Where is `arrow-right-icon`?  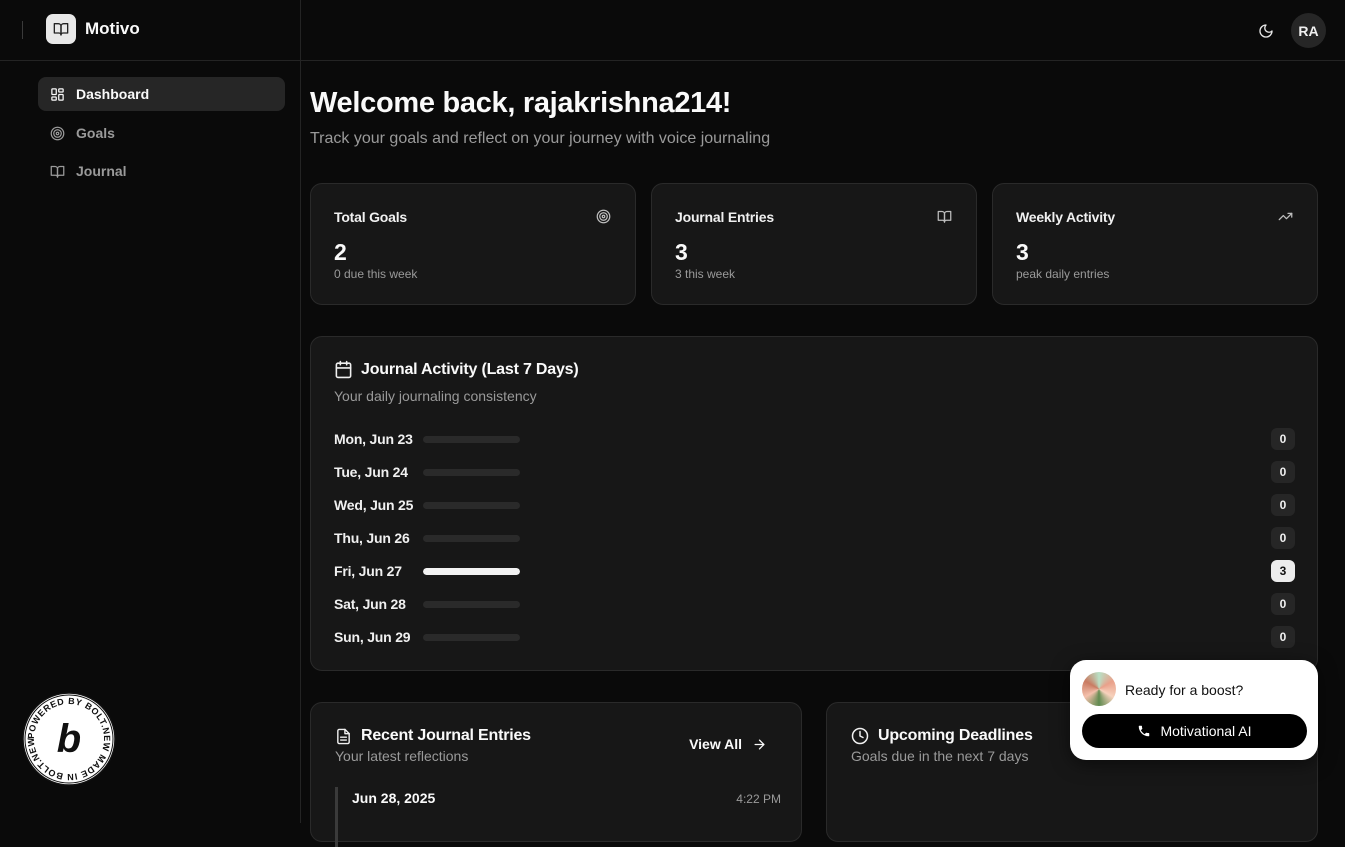 arrow-right-icon is located at coordinates (759, 744).